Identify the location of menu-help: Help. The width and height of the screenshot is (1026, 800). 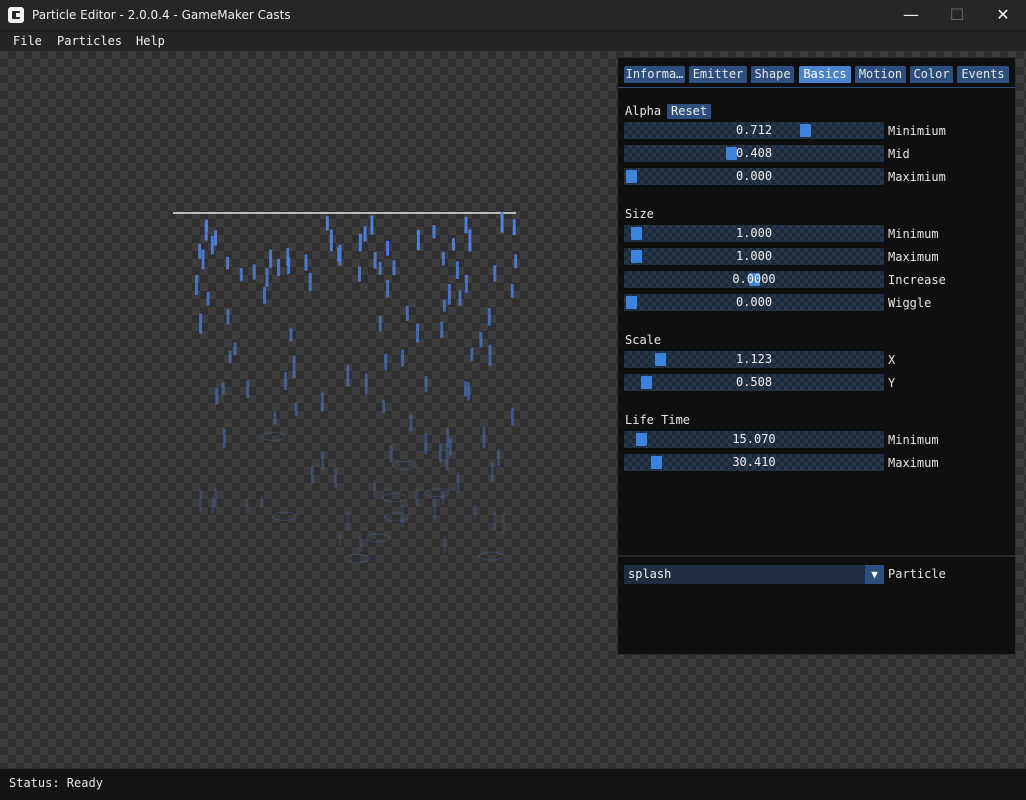
(150, 41).